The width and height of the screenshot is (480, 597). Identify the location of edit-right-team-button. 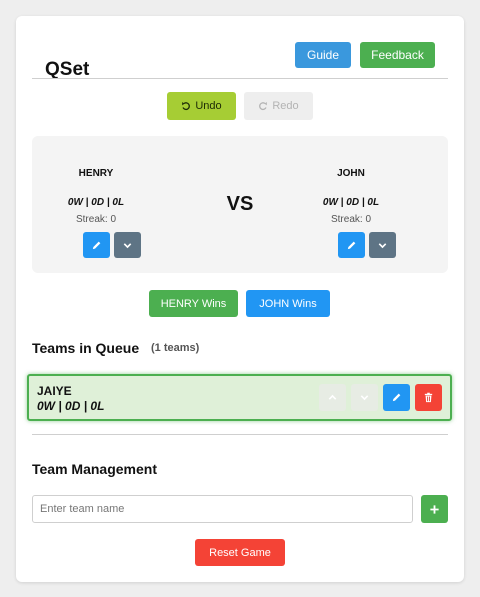
(351, 245).